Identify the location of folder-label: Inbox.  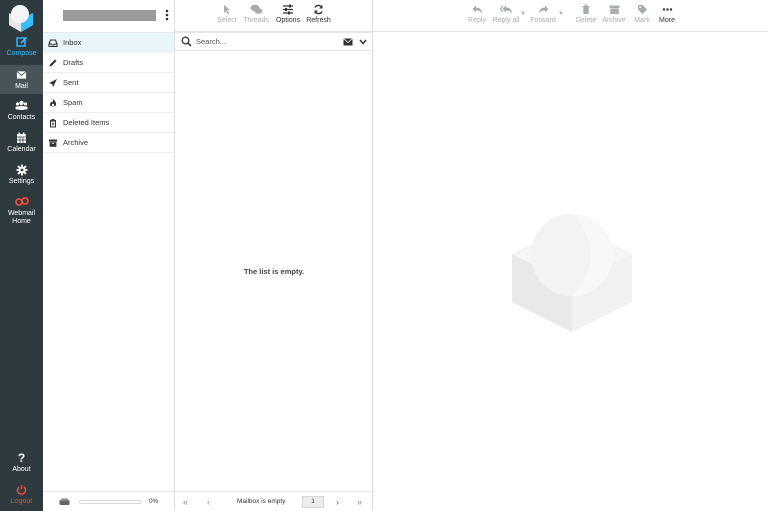
(72, 42).